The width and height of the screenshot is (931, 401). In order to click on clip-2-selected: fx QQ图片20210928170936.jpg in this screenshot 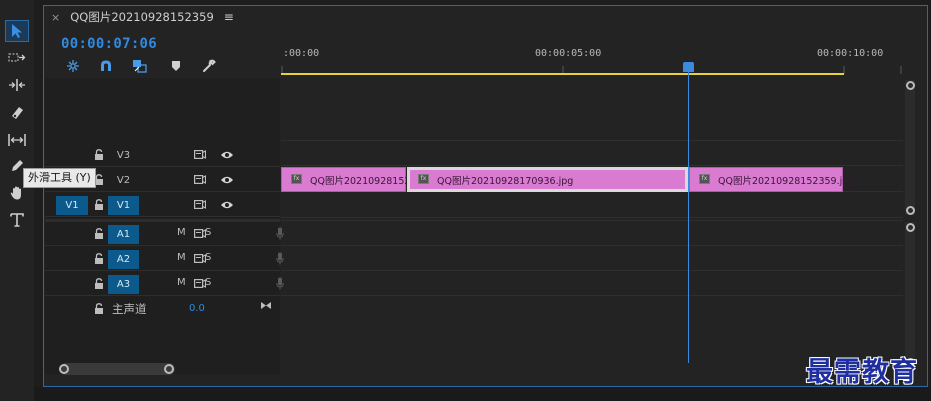, I will do `click(547, 179)`.